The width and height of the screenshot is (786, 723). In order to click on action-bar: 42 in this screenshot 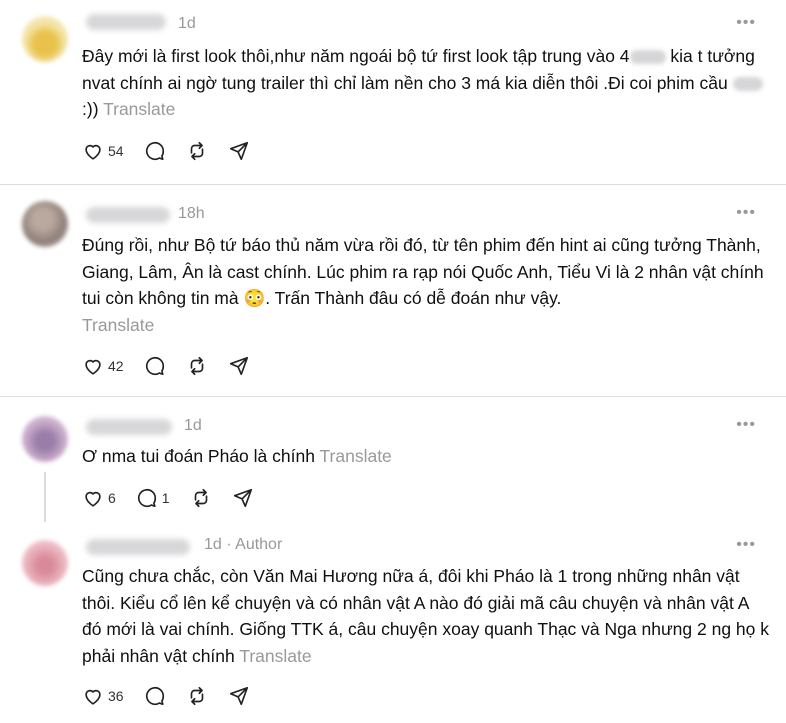, I will do `click(176, 366)`.